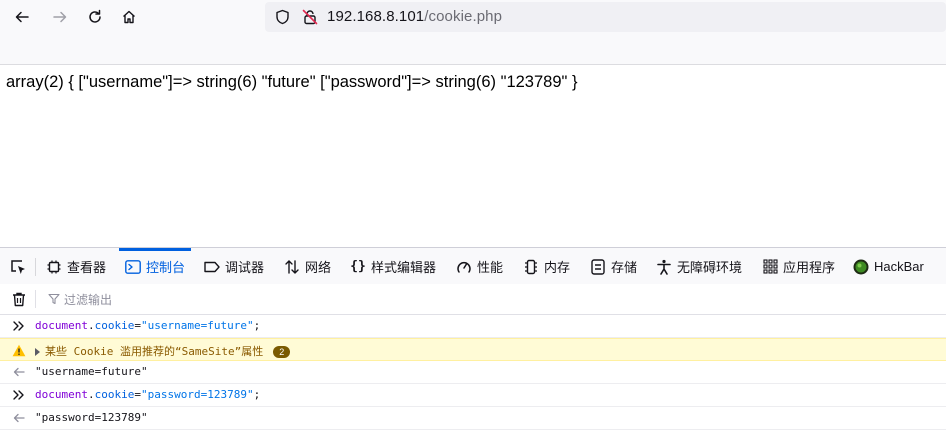  I want to click on tab-accessibility: 无障碍环境, so click(699, 266).